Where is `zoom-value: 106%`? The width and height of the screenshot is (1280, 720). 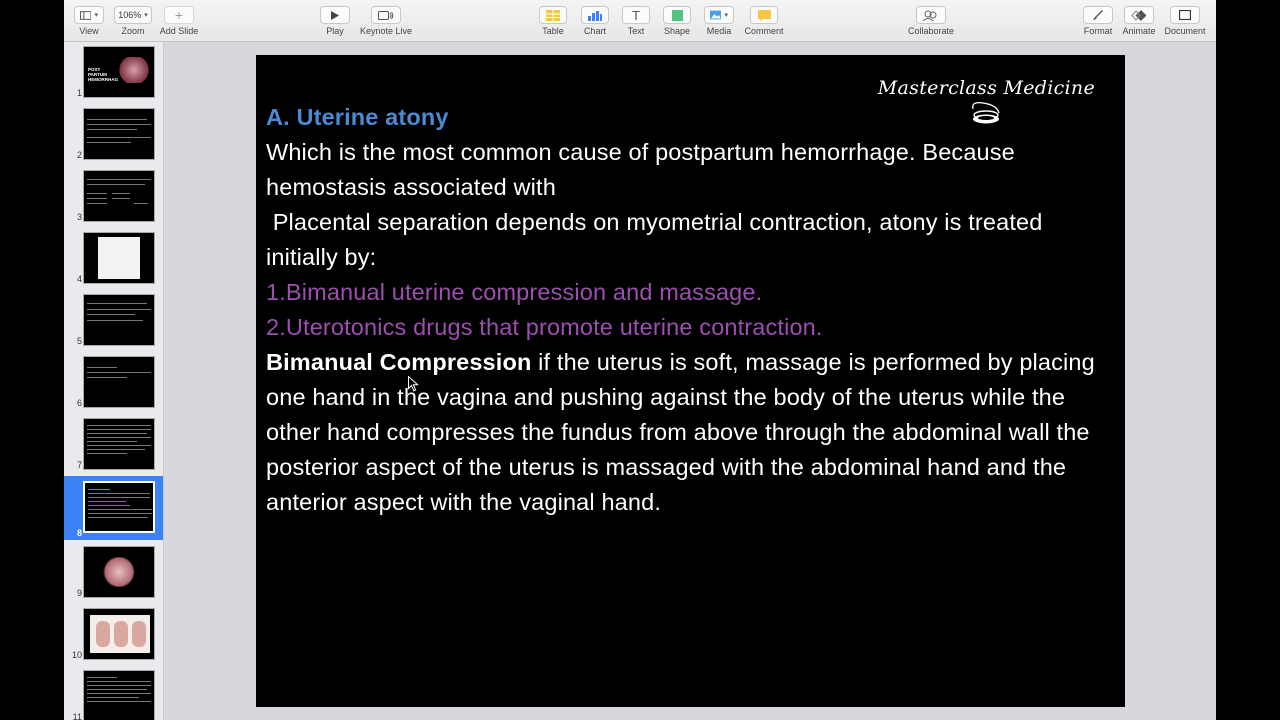 zoom-value: 106% is located at coordinates (130, 15).